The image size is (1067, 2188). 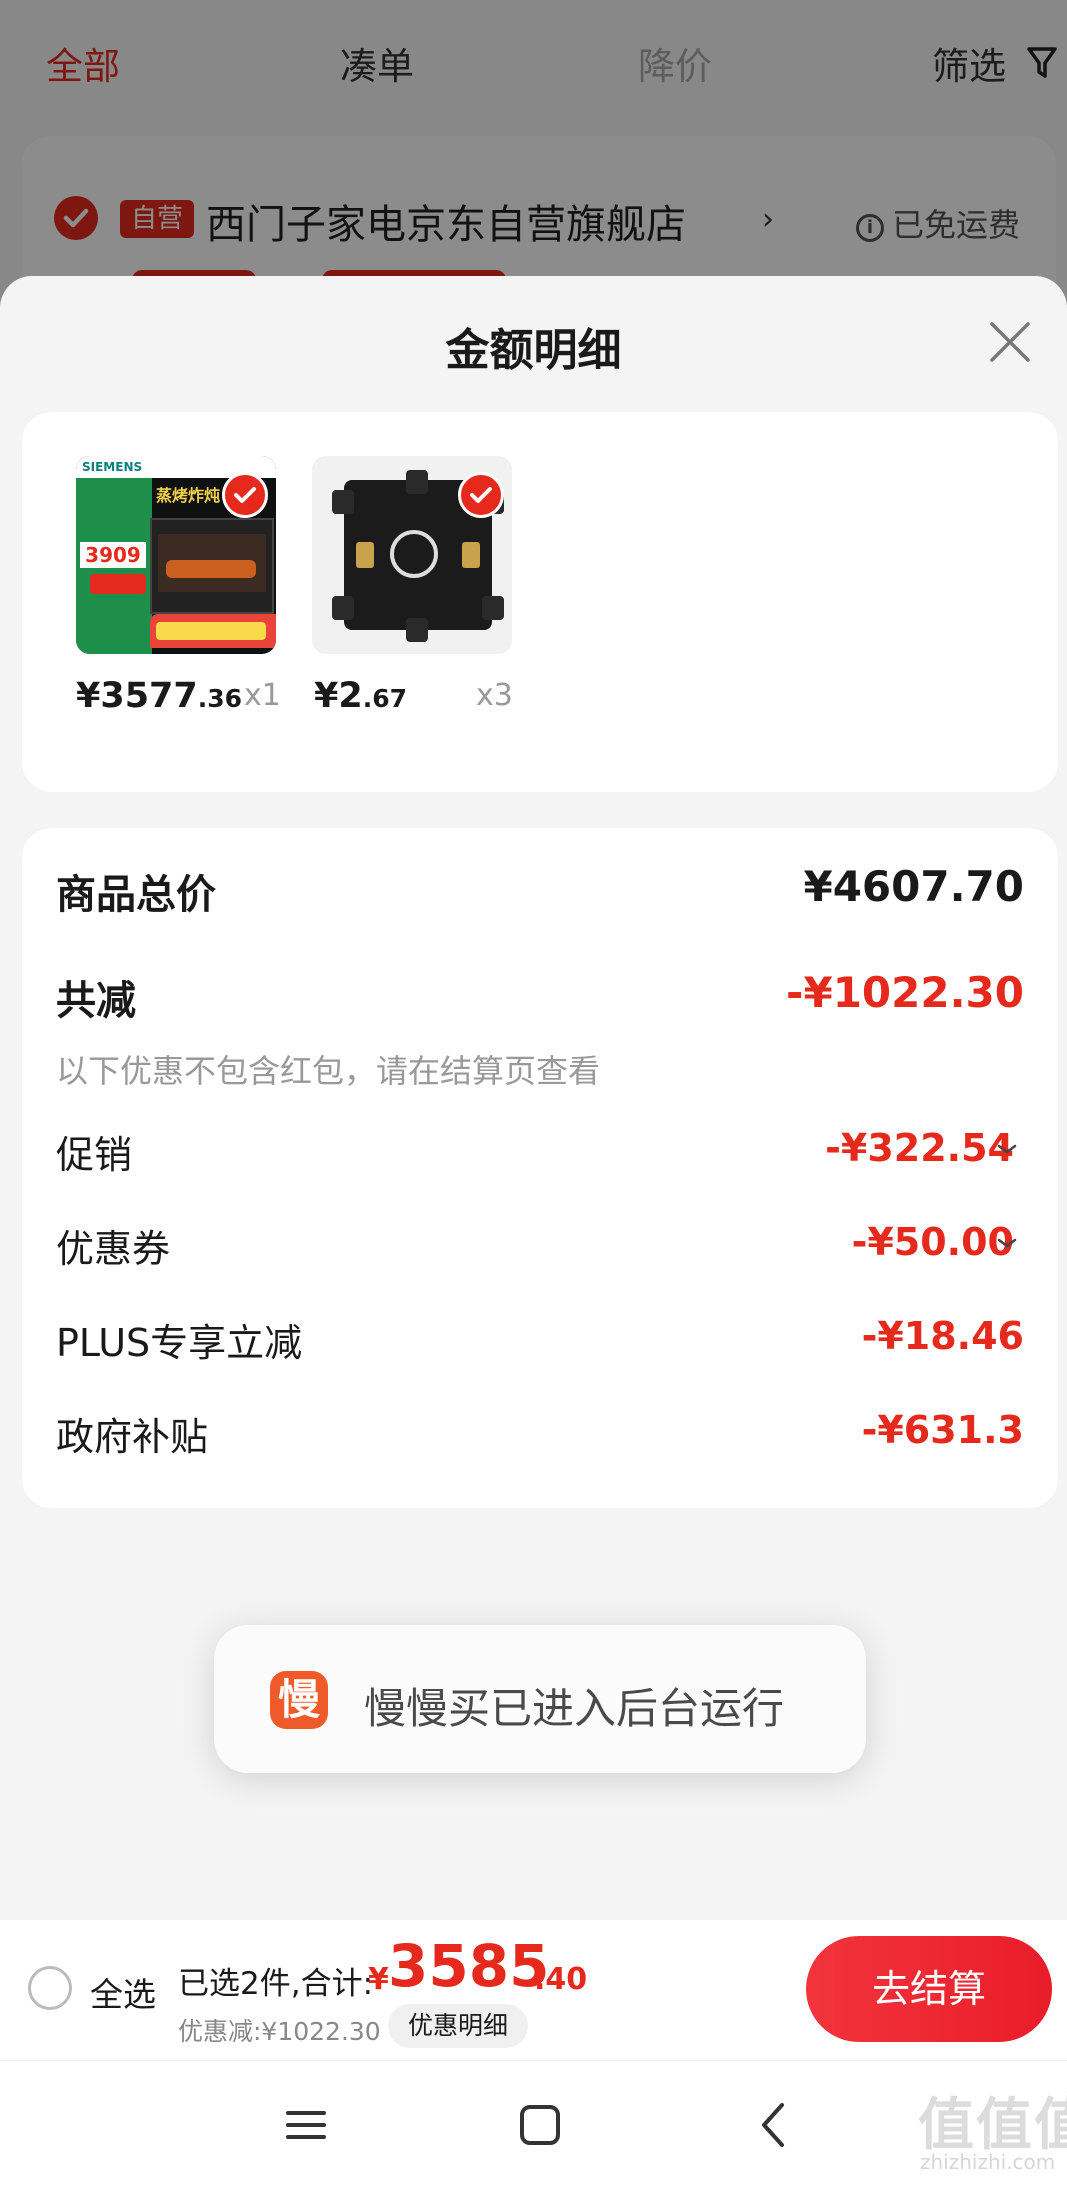 I want to click on app-icon: 慢, so click(x=299, y=1700).